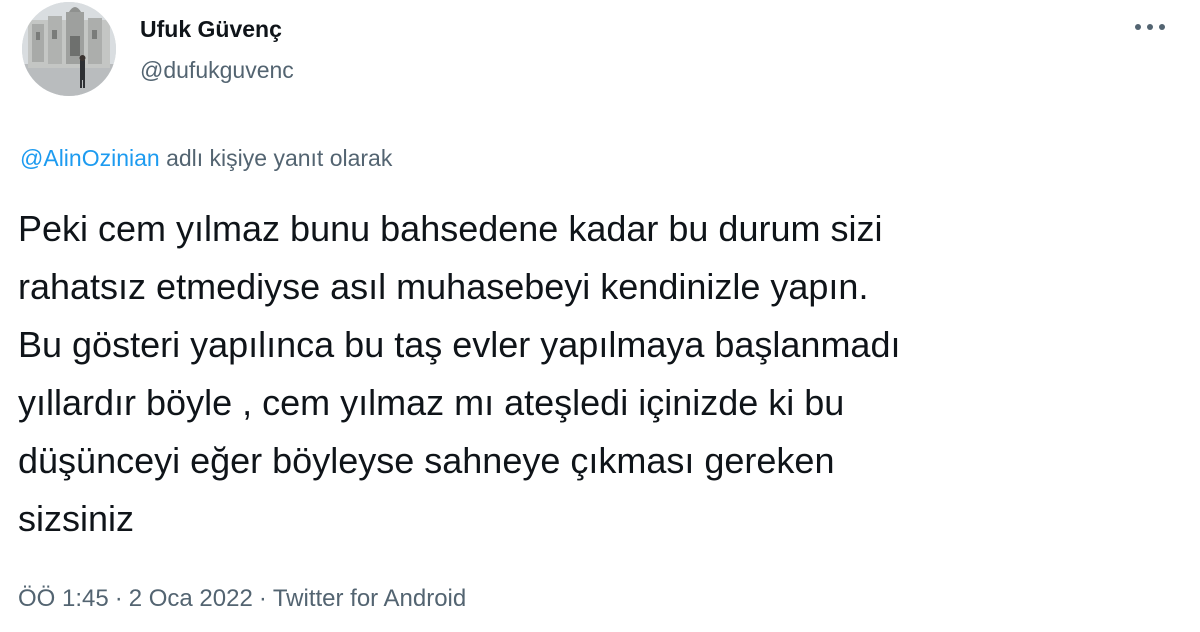 This screenshot has width=1200, height=632. Describe the element at coordinates (211, 29) in the screenshot. I see `display-name: Ufuk Güvenç` at that location.